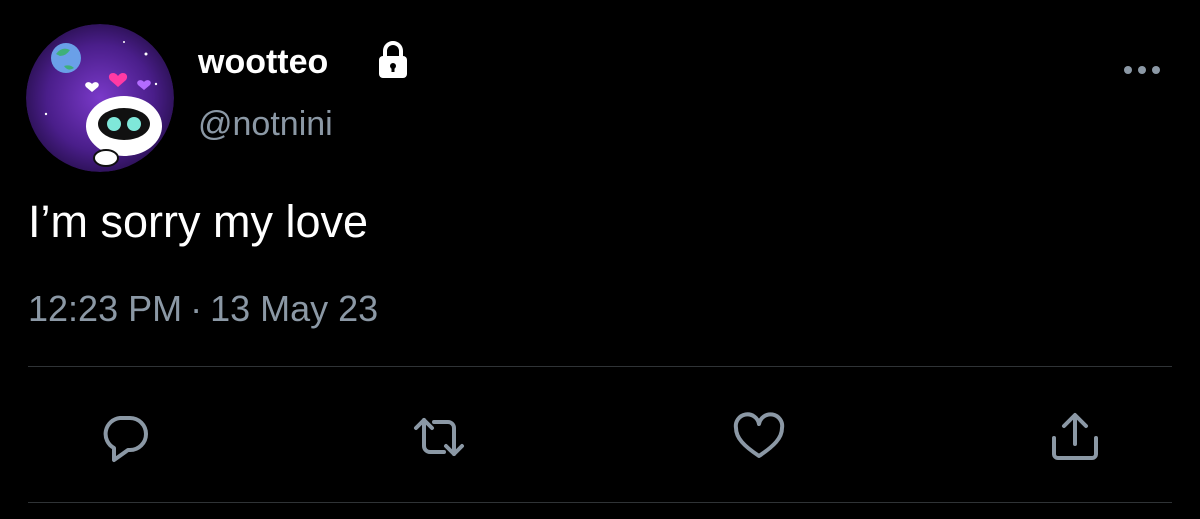  I want to click on user-handle: @notnini, so click(265, 124).